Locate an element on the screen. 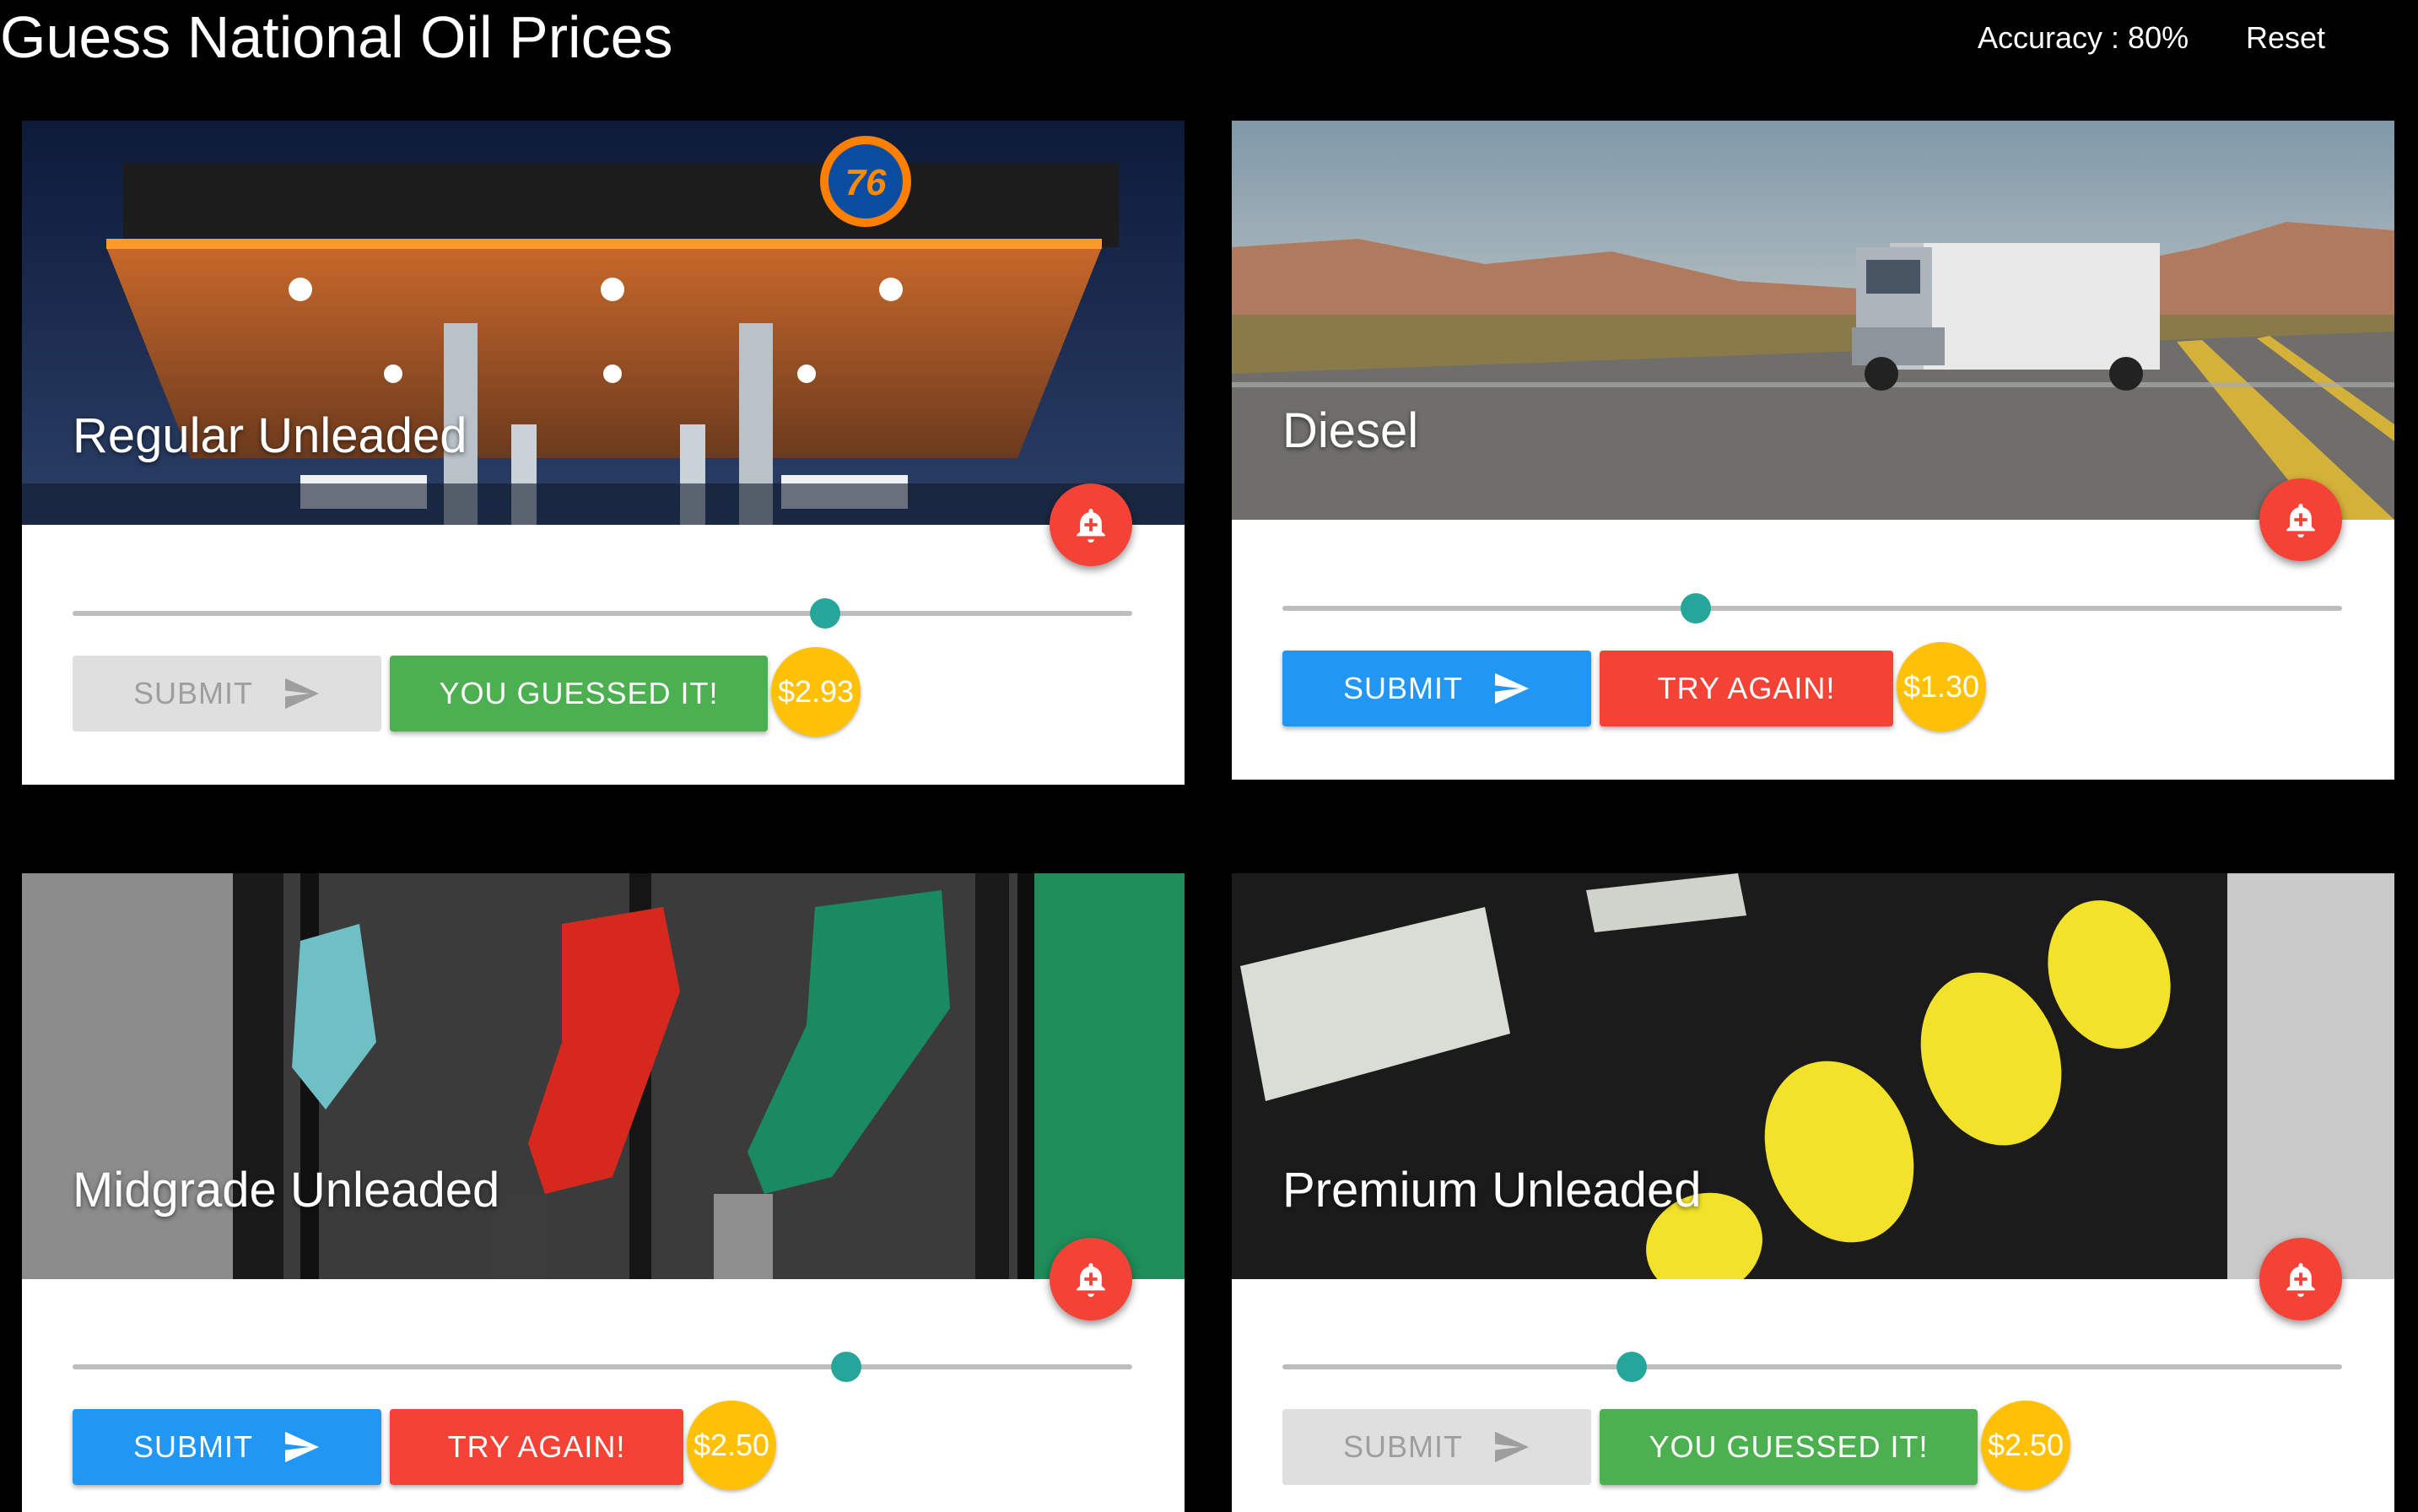  accuracy-readout: Accuracy : 80% is located at coordinates (2083, 37).